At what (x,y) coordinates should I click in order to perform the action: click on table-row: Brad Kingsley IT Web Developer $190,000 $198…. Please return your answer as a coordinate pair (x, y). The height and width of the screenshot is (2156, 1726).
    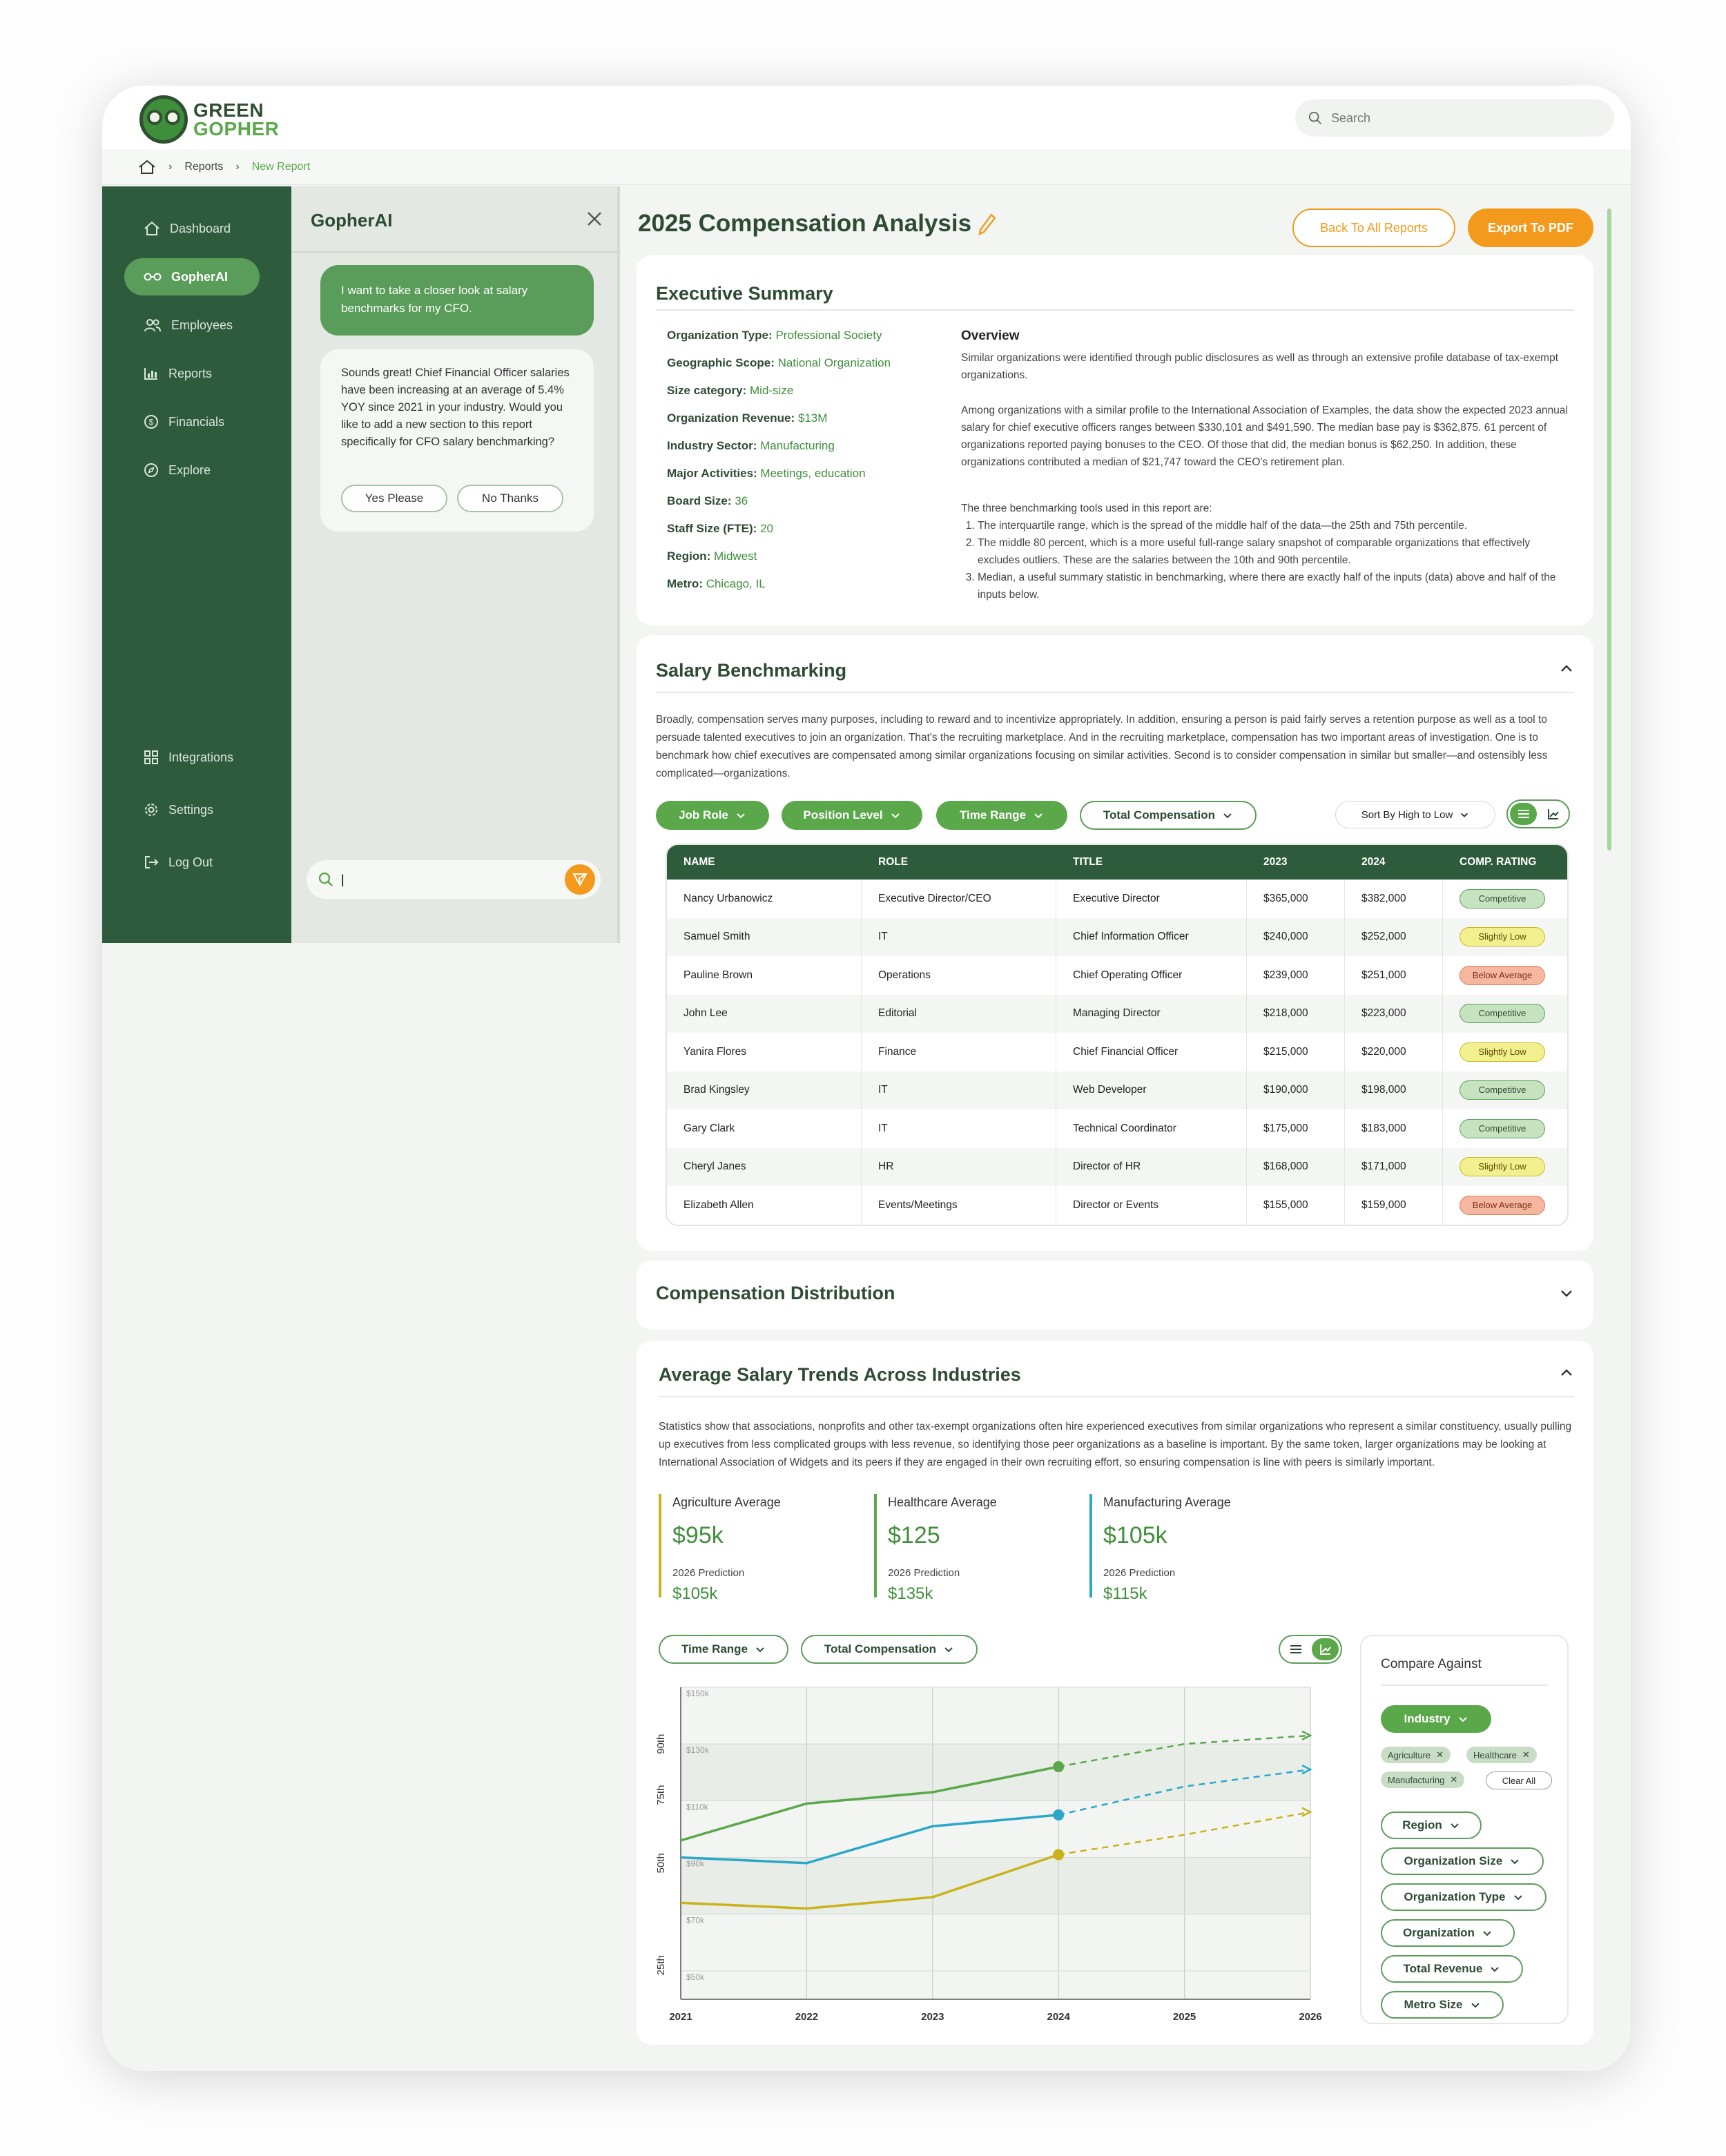
    Looking at the image, I should click on (1117, 1090).